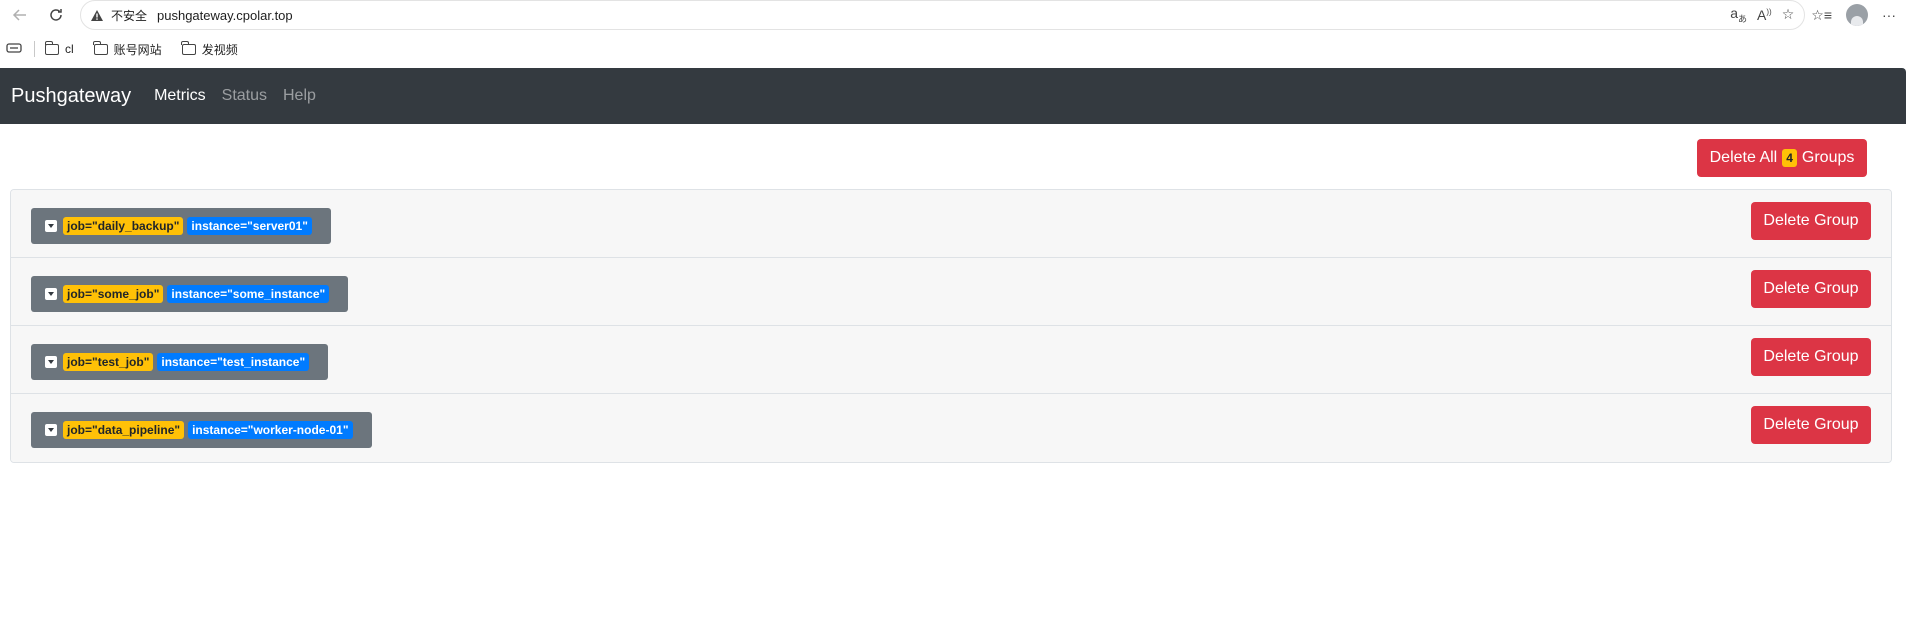 The height and width of the screenshot is (625, 1910). What do you see at coordinates (1764, 15) in the screenshot?
I see `read-aloud-icon: A))` at bounding box center [1764, 15].